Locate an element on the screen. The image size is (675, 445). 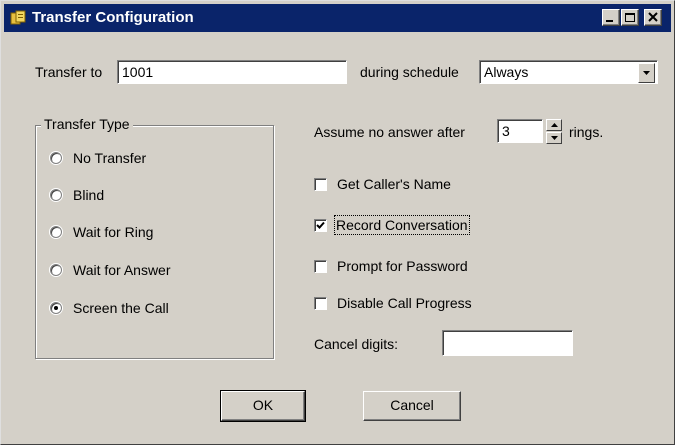
spin-down-button is located at coordinates (554, 138).